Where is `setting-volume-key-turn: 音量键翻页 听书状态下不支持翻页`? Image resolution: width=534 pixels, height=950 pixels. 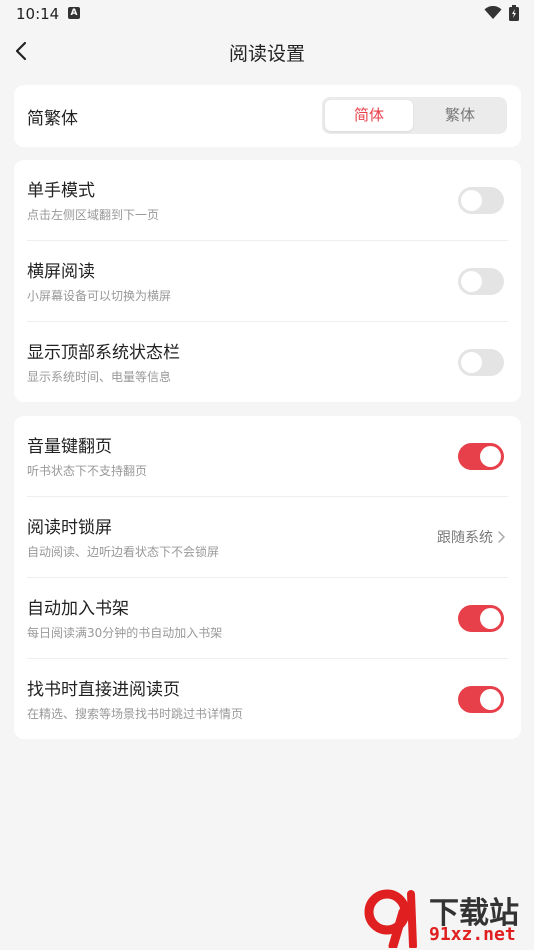 setting-volume-key-turn: 音量键翻页 听书状态下不支持翻页 is located at coordinates (267, 456).